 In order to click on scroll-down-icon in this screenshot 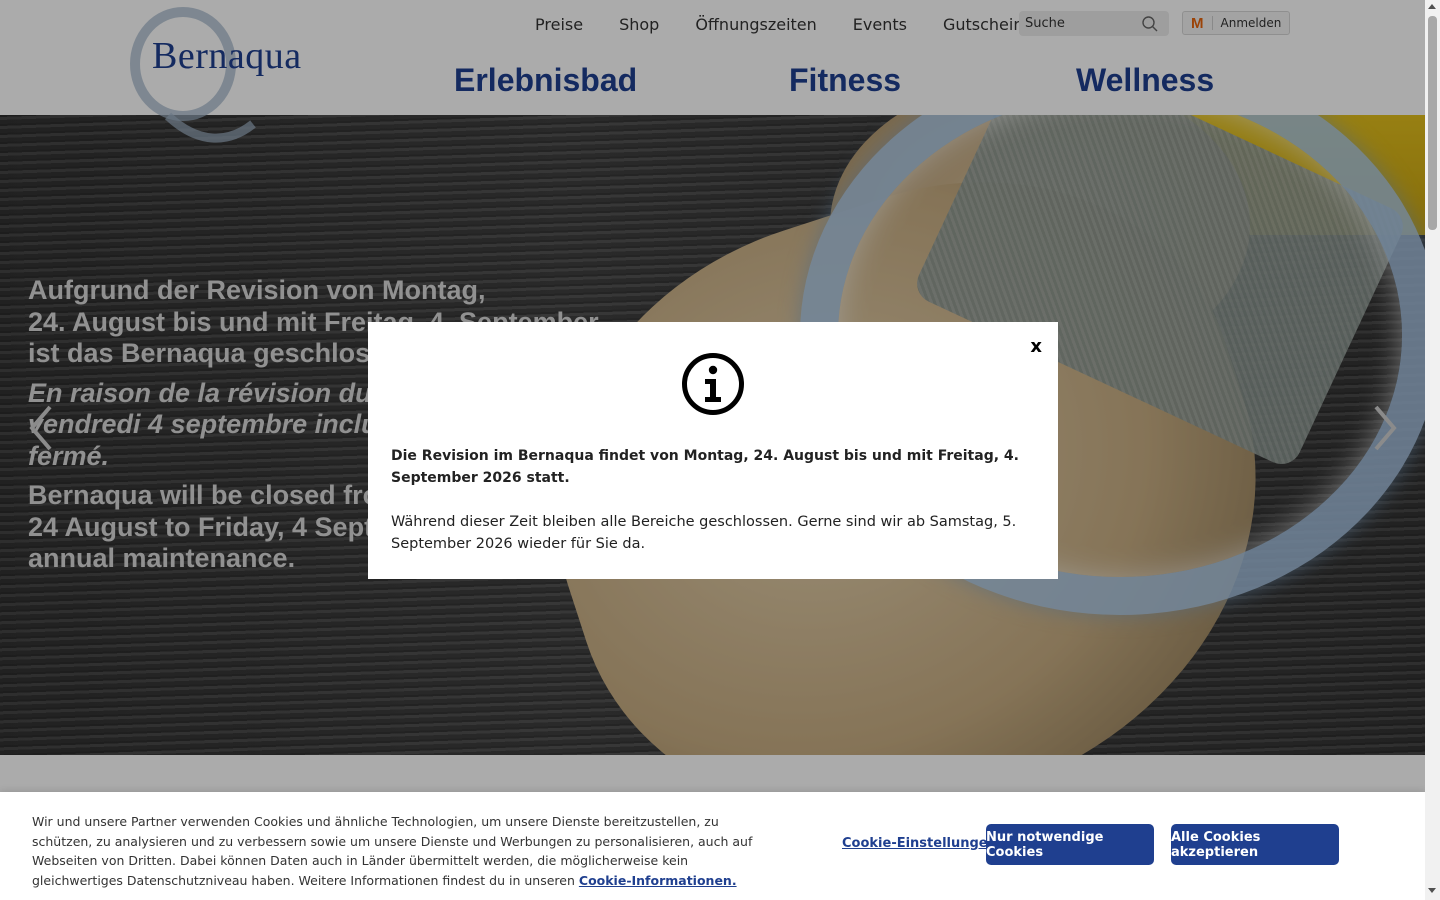, I will do `click(1432, 890)`.